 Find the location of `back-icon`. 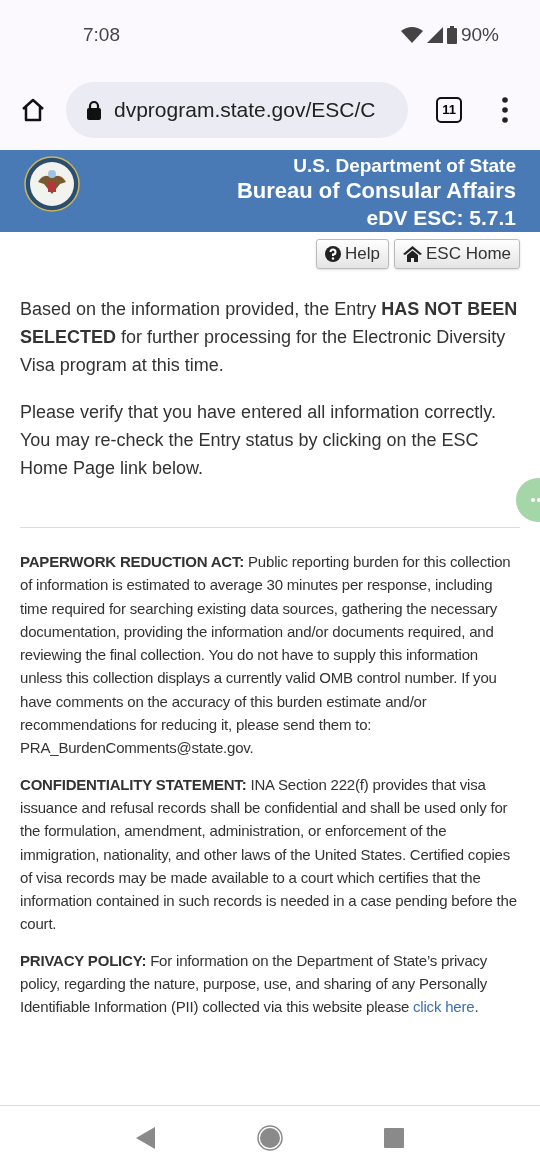

back-icon is located at coordinates (145, 1138).